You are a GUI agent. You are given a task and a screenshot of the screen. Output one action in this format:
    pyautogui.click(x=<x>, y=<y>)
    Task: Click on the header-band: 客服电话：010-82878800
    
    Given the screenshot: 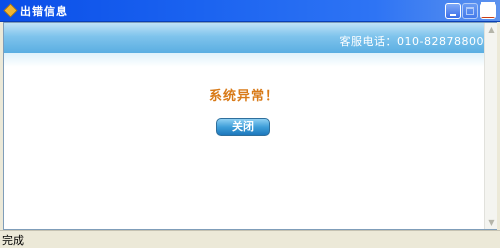 What is the action you would take?
    pyautogui.click(x=244, y=38)
    